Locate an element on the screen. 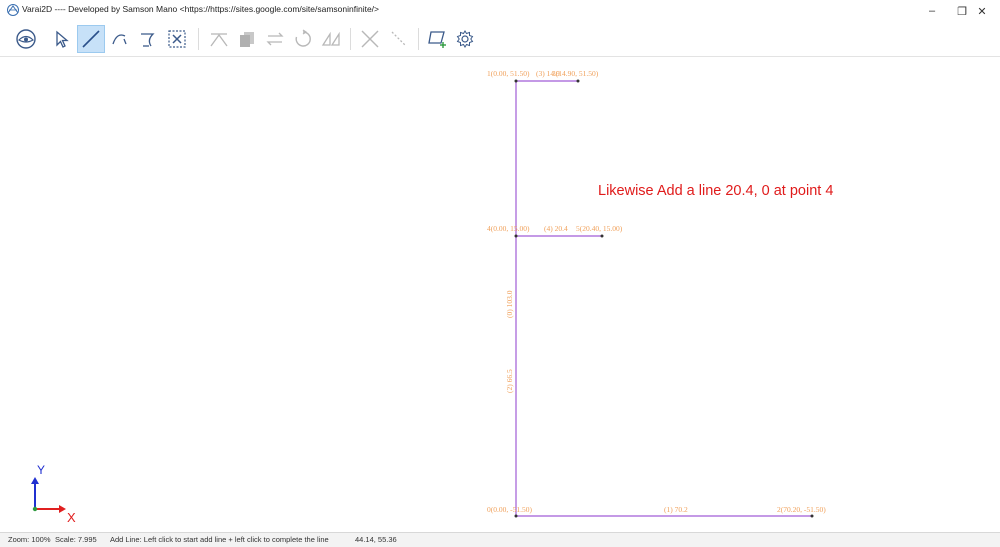  y-axis-arrowhead is located at coordinates (35, 480).